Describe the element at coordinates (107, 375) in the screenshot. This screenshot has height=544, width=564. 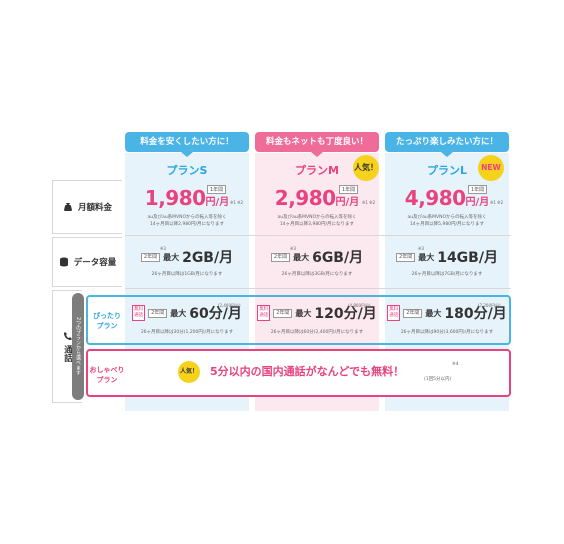
I see `talk-plan-label: おしゃべり プラン` at that location.